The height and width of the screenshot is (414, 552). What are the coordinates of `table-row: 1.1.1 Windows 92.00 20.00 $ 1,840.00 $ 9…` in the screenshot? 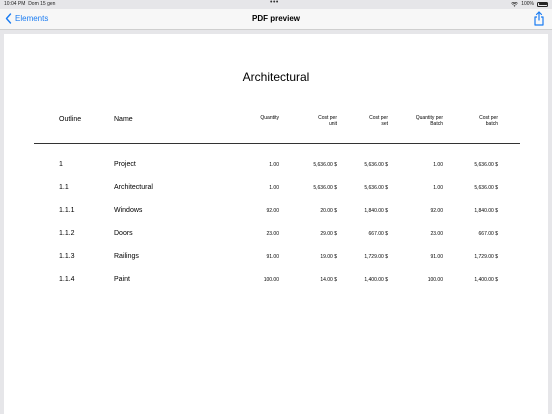 It's located at (276, 214).